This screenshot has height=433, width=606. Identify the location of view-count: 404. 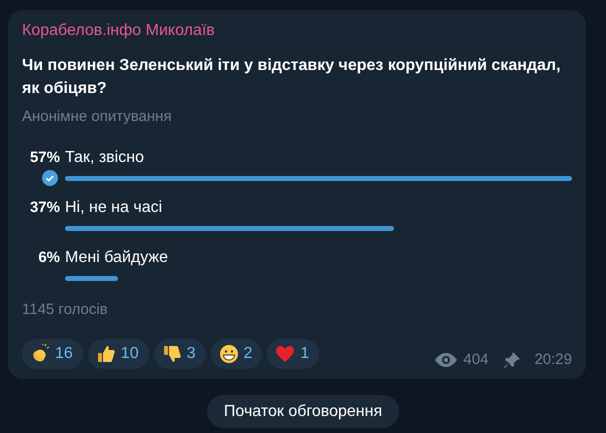
(475, 360).